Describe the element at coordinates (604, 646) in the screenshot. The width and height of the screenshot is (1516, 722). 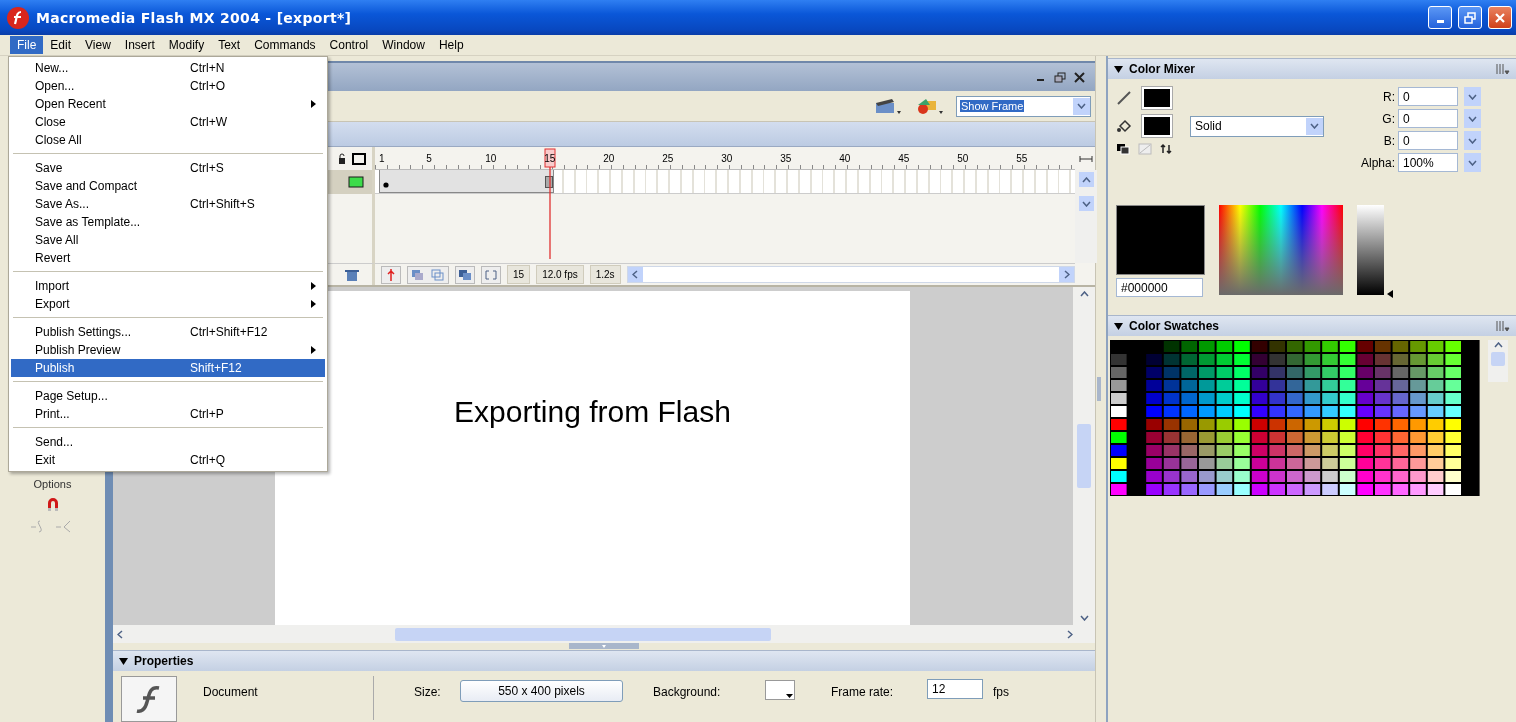
I see `panel-grip` at that location.